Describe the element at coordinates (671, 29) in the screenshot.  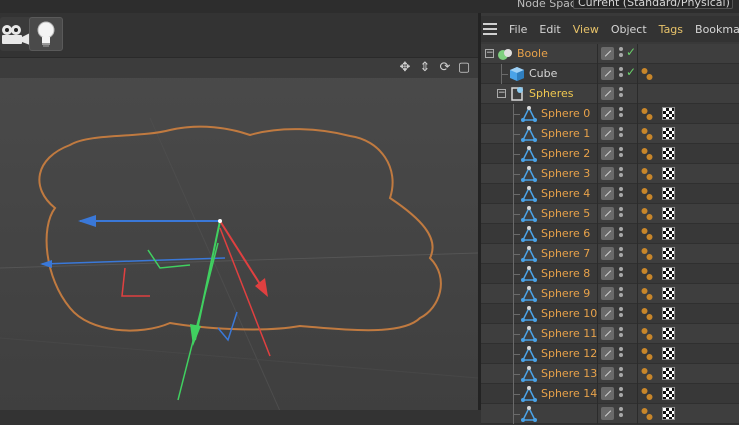
I see `menu-tags: Tags` at that location.